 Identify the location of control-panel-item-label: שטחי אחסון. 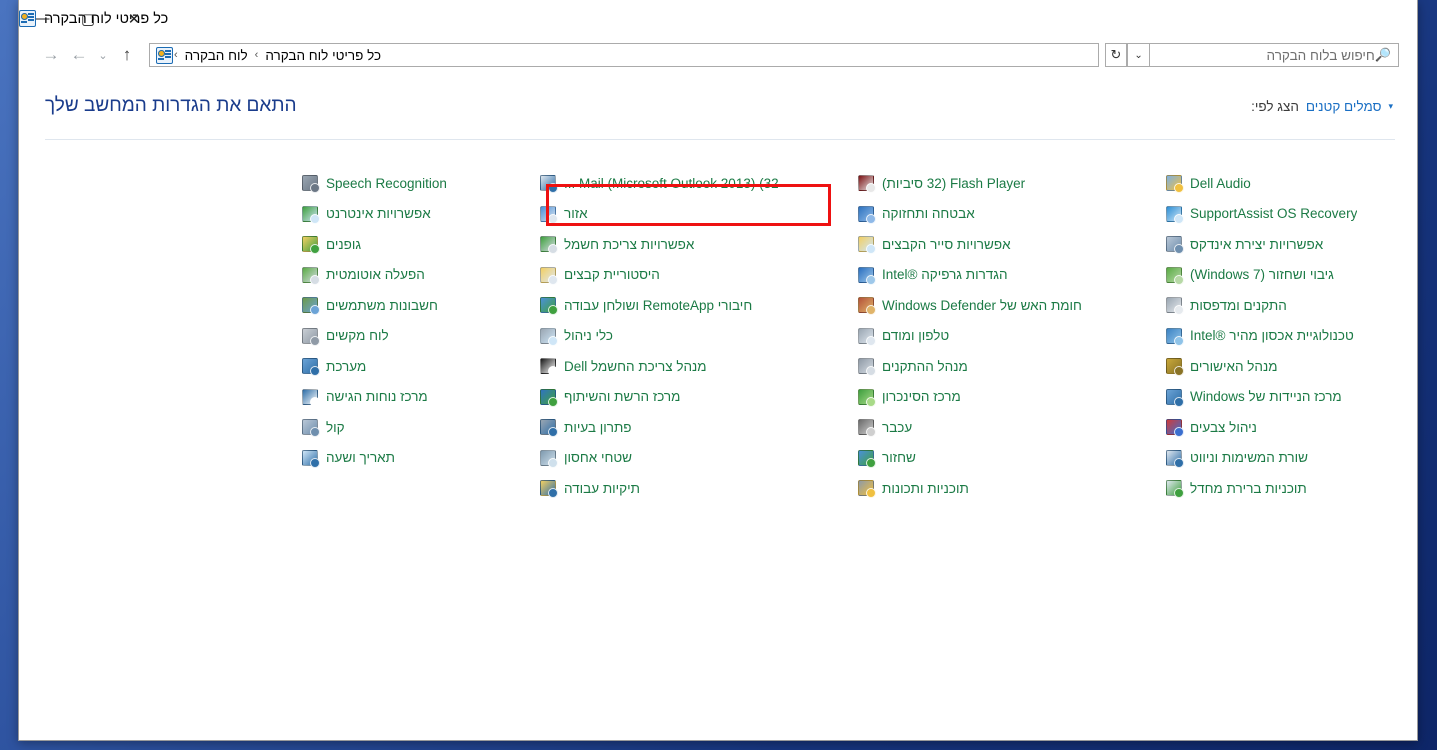
(598, 458).